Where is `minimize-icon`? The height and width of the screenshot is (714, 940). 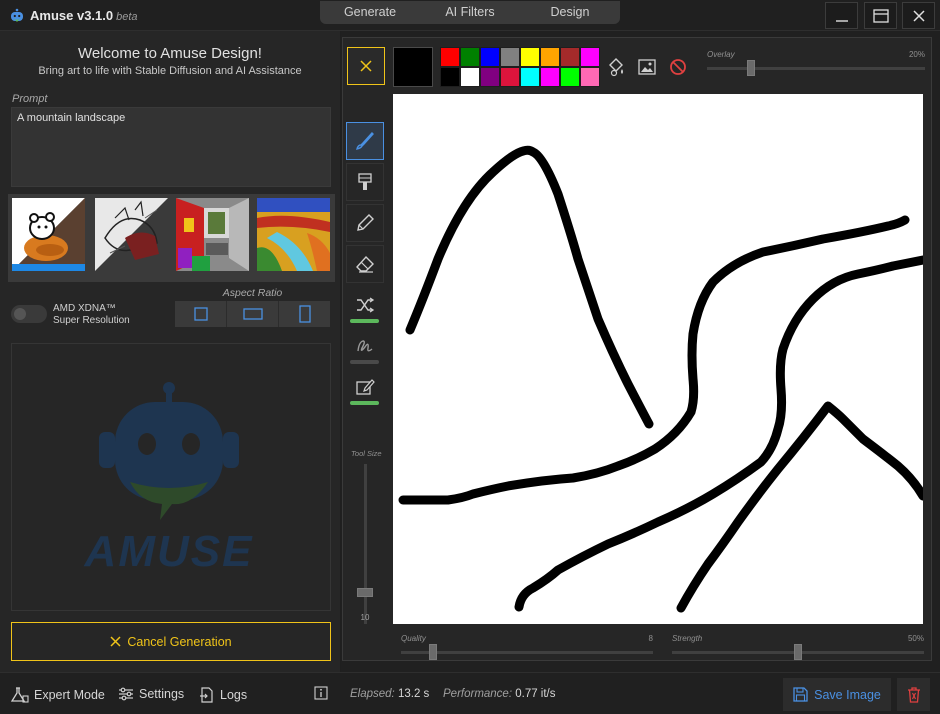
minimize-icon is located at coordinates (841, 20).